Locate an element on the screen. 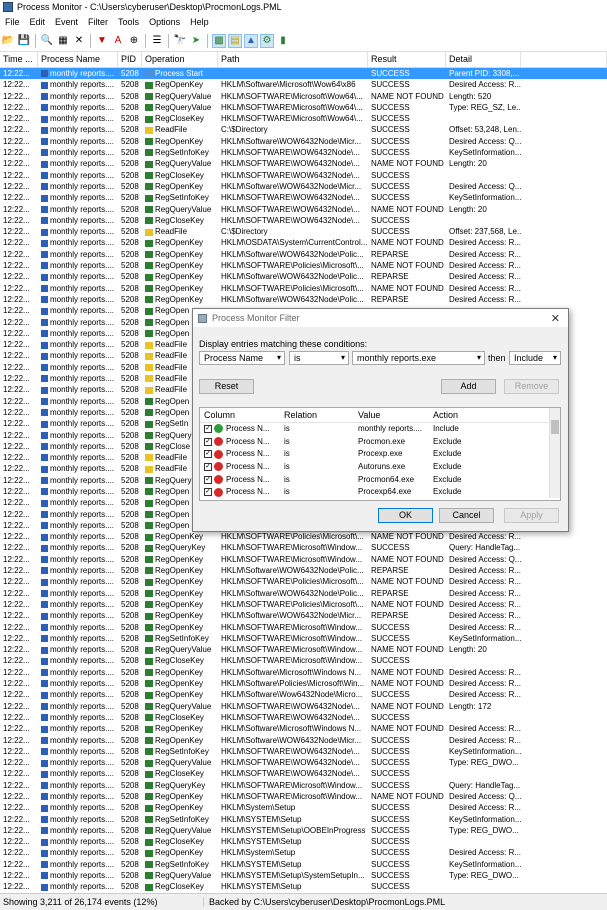 The image size is (607, 910). highlight-icon: A is located at coordinates (118, 41).